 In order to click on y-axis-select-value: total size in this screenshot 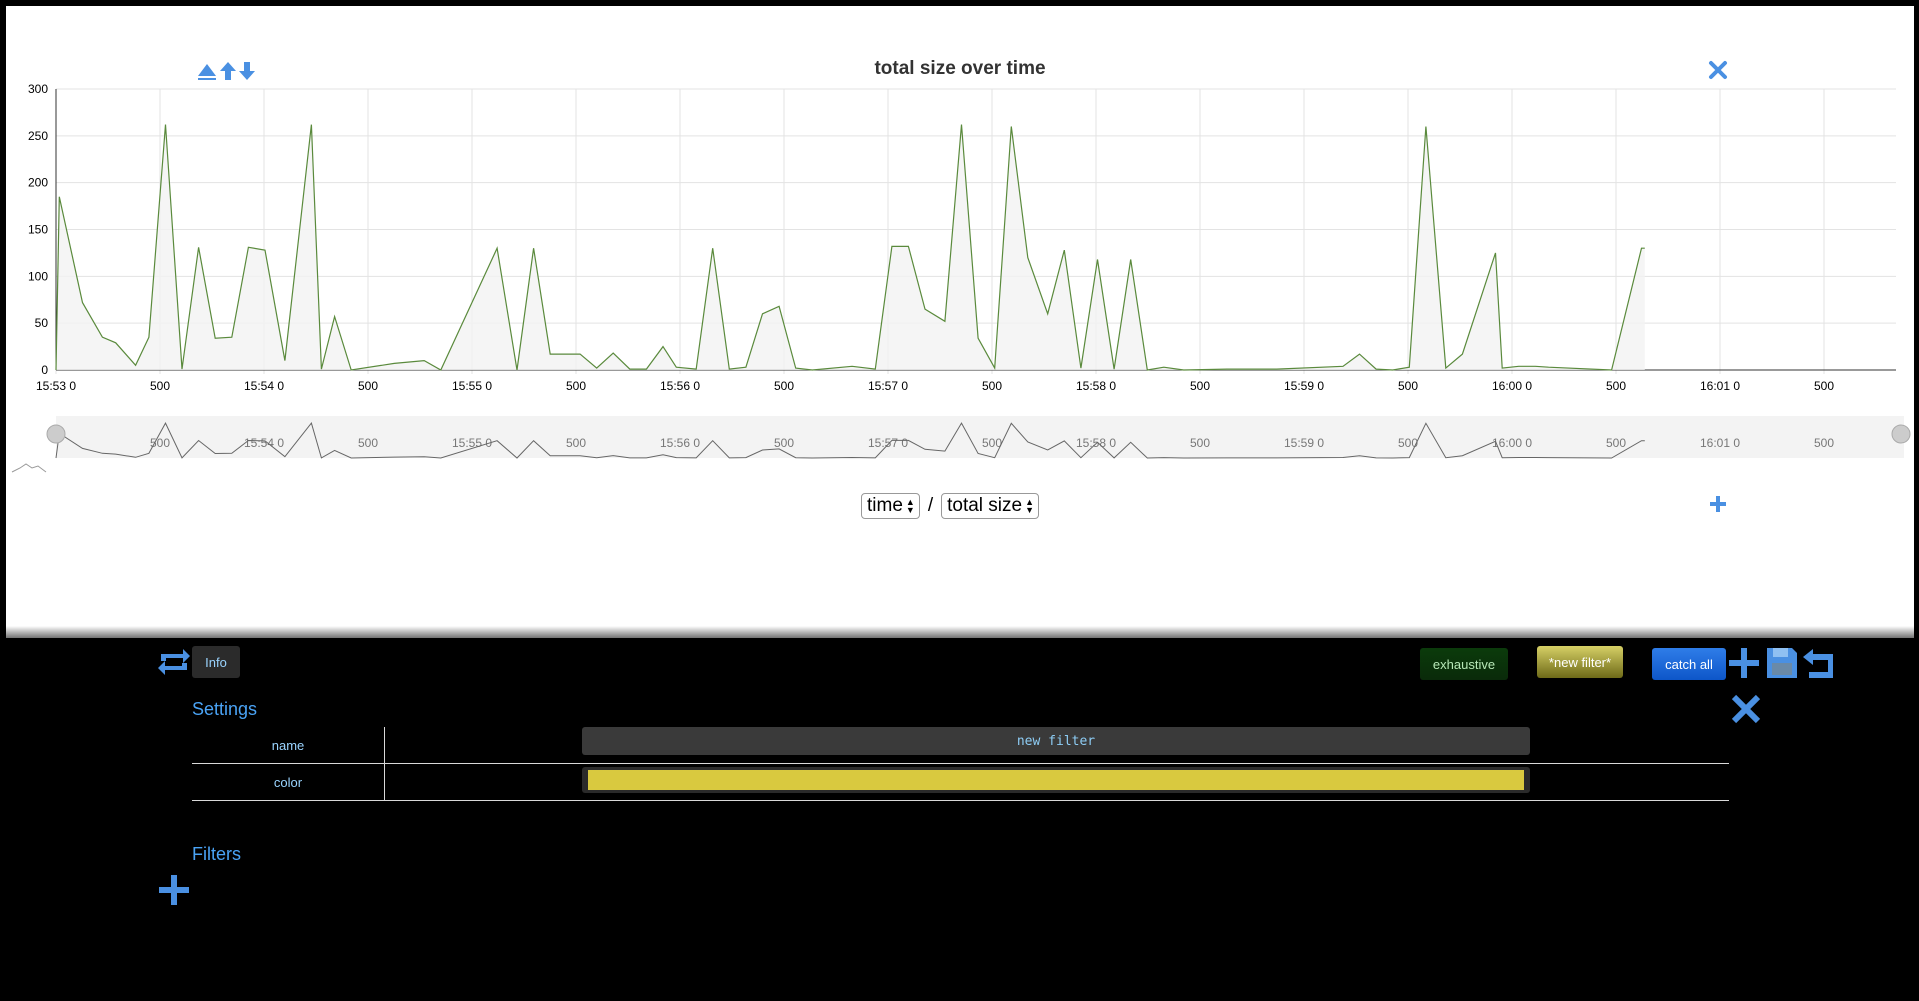, I will do `click(985, 505)`.